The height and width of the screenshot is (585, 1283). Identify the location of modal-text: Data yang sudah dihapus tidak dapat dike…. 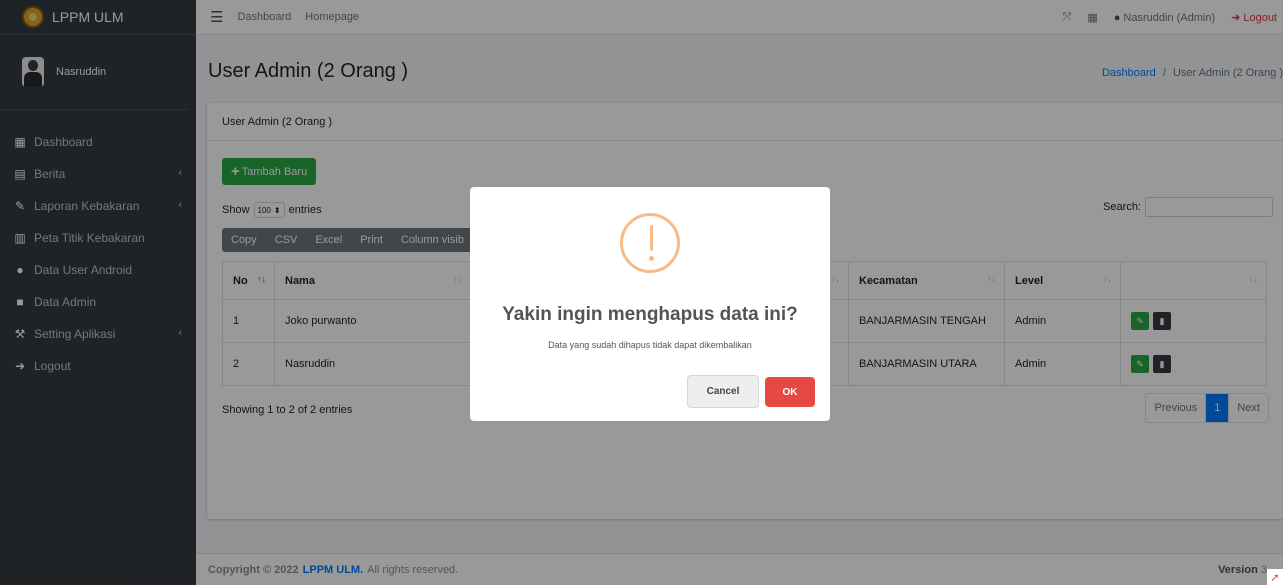
(650, 345).